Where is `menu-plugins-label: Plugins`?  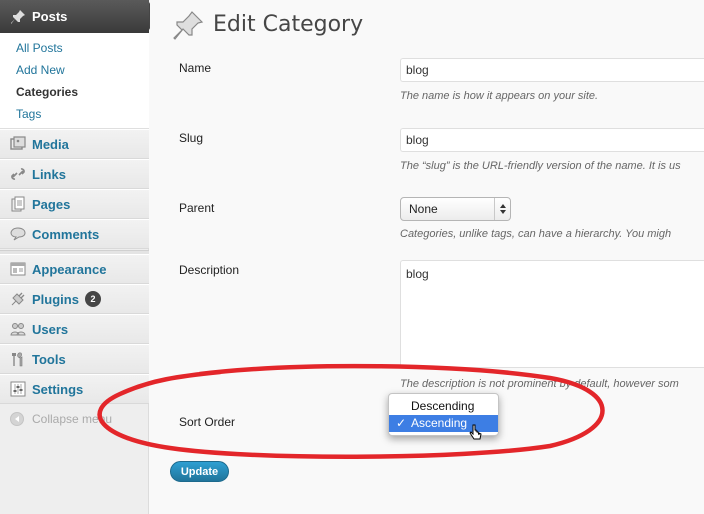 menu-plugins-label: Plugins is located at coordinates (55, 299).